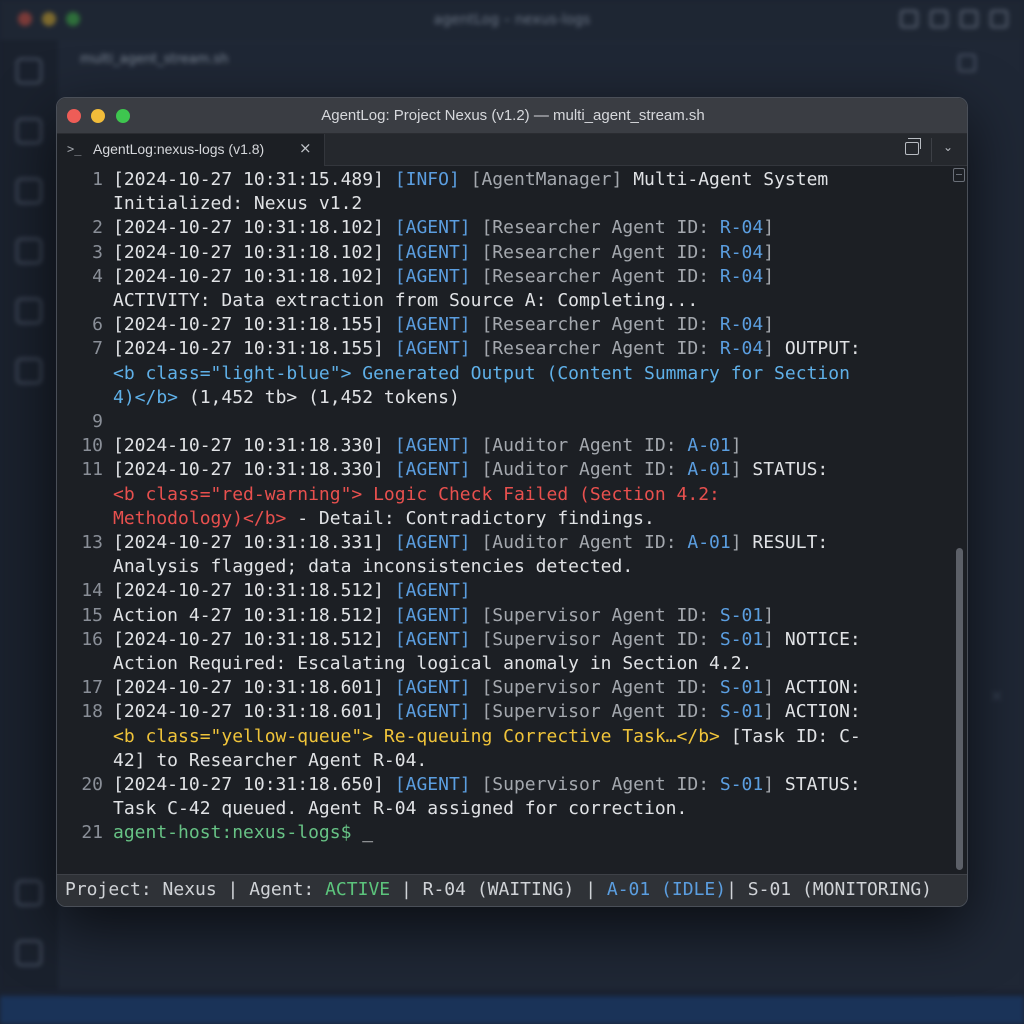  What do you see at coordinates (969, 19) in the screenshot?
I see `background-sidebar-icon` at bounding box center [969, 19].